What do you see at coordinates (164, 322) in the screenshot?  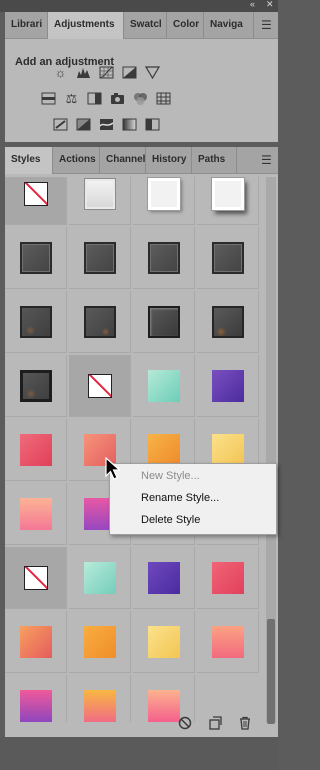 I see `style-dark-frame-swatch` at bounding box center [164, 322].